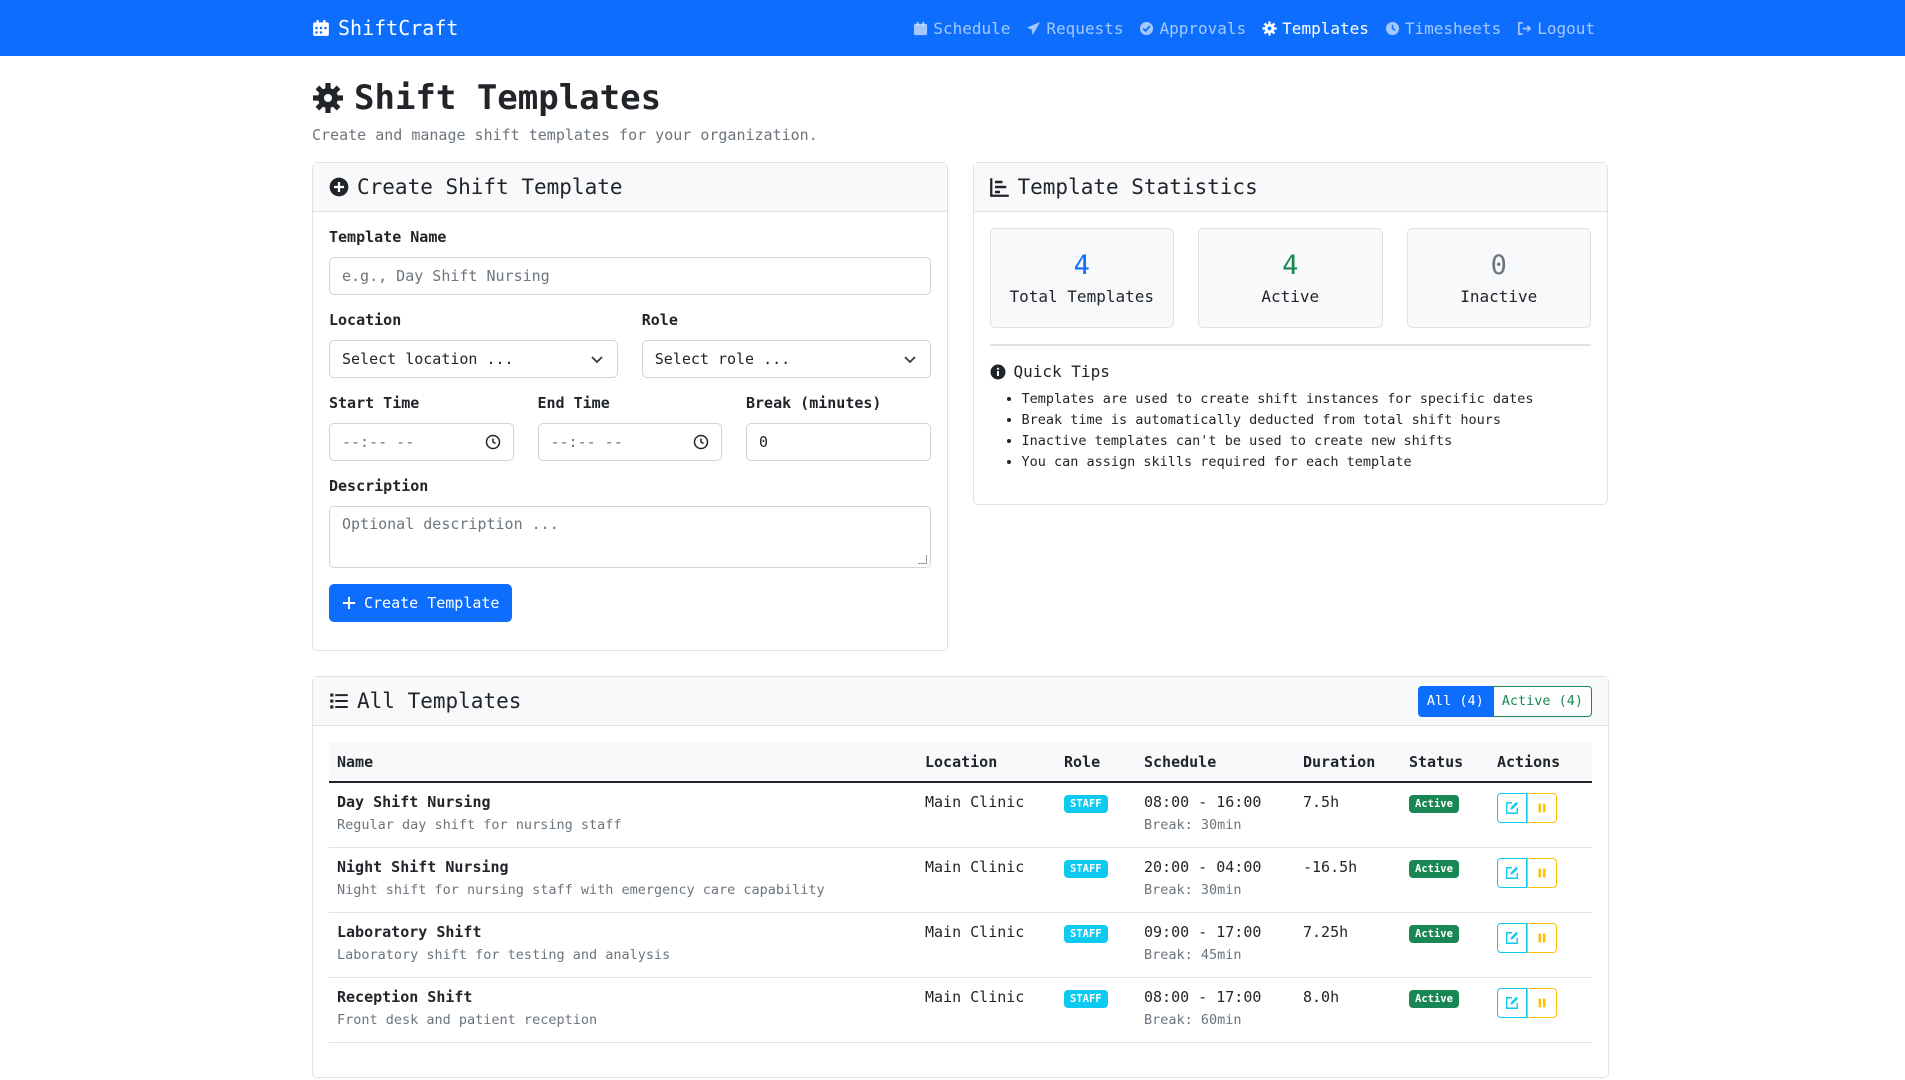  I want to click on template-schedule: 20:00 - 04:00, so click(1203, 867).